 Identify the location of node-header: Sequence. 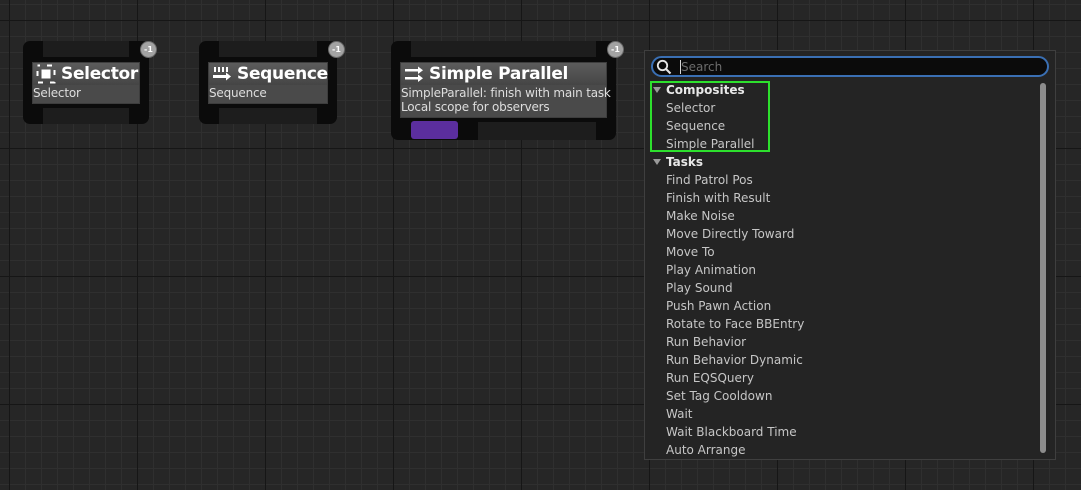
(268, 74).